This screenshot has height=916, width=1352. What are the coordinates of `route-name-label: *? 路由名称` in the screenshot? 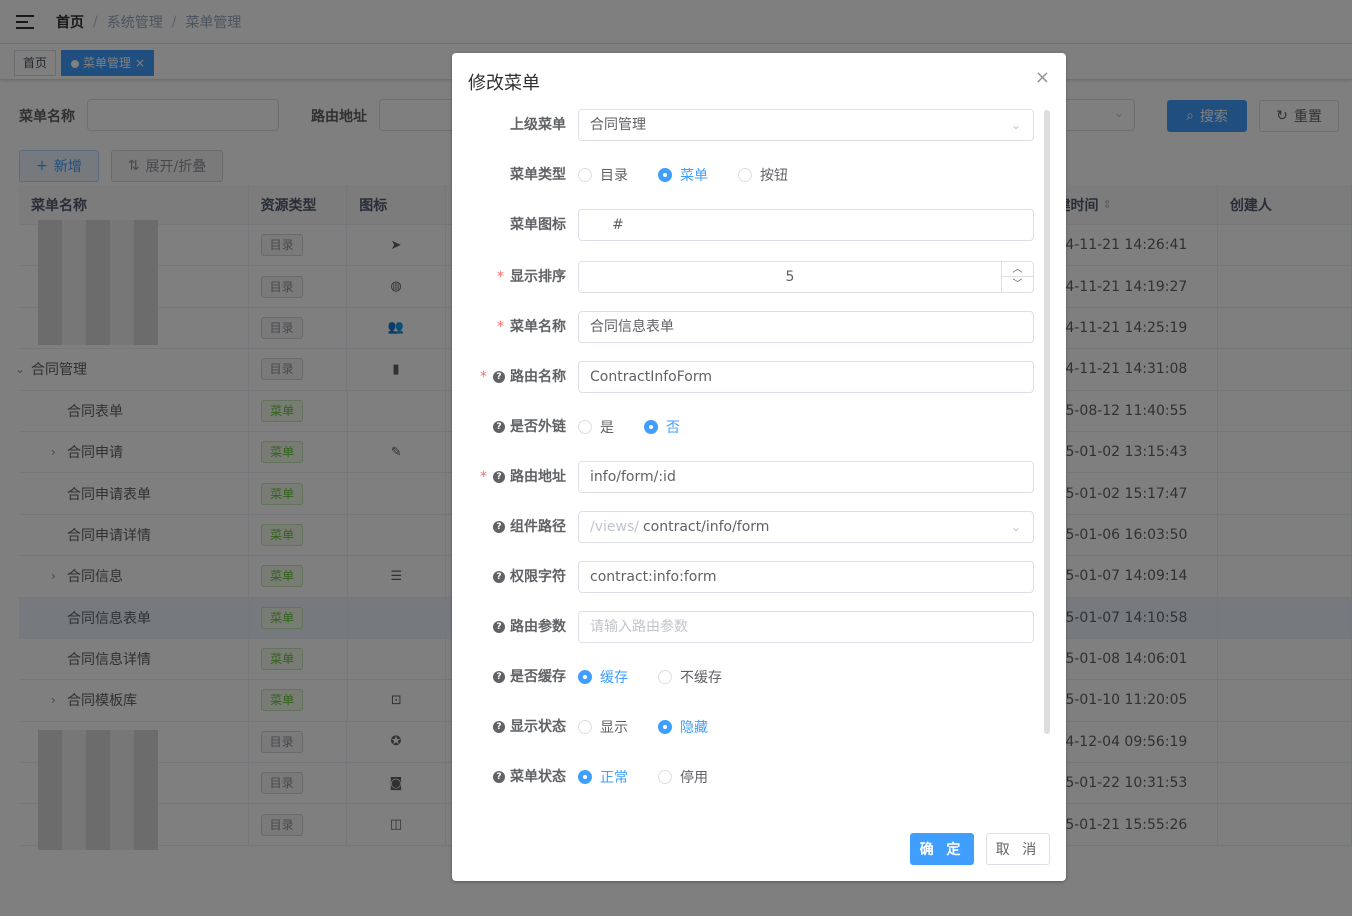 It's located at (523, 377).